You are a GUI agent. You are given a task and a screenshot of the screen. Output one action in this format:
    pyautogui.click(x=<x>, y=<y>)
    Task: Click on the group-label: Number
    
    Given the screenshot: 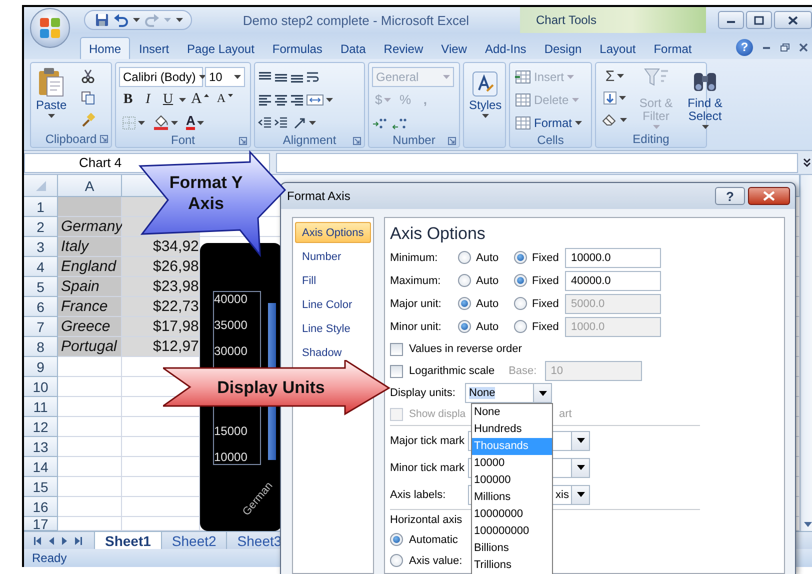 What is the action you would take?
    pyautogui.click(x=414, y=140)
    